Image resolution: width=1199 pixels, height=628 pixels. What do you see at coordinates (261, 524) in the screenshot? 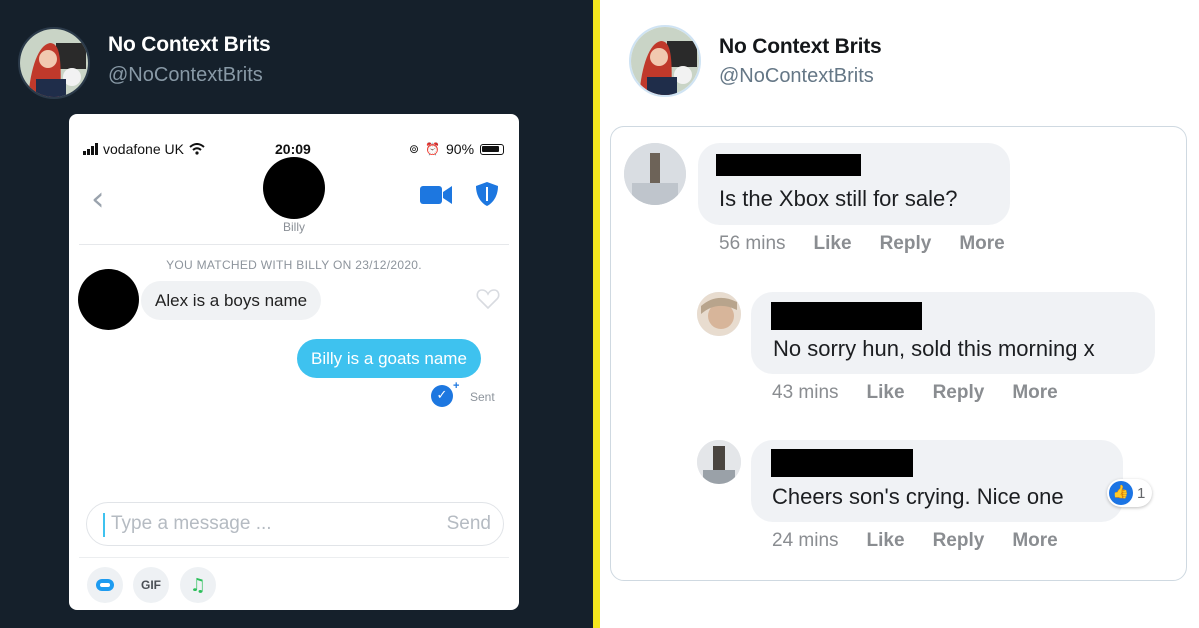
I see `message-input` at bounding box center [261, 524].